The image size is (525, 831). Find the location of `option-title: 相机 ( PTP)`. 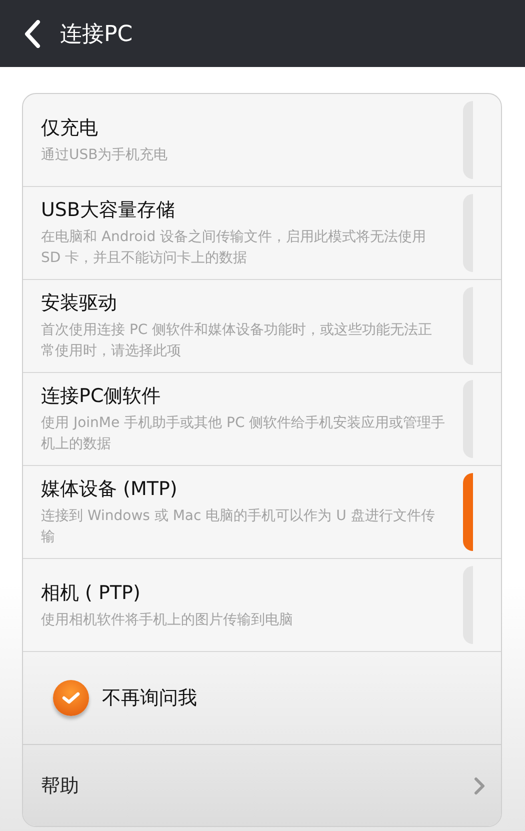

option-title: 相机 ( PTP) is located at coordinates (91, 593).